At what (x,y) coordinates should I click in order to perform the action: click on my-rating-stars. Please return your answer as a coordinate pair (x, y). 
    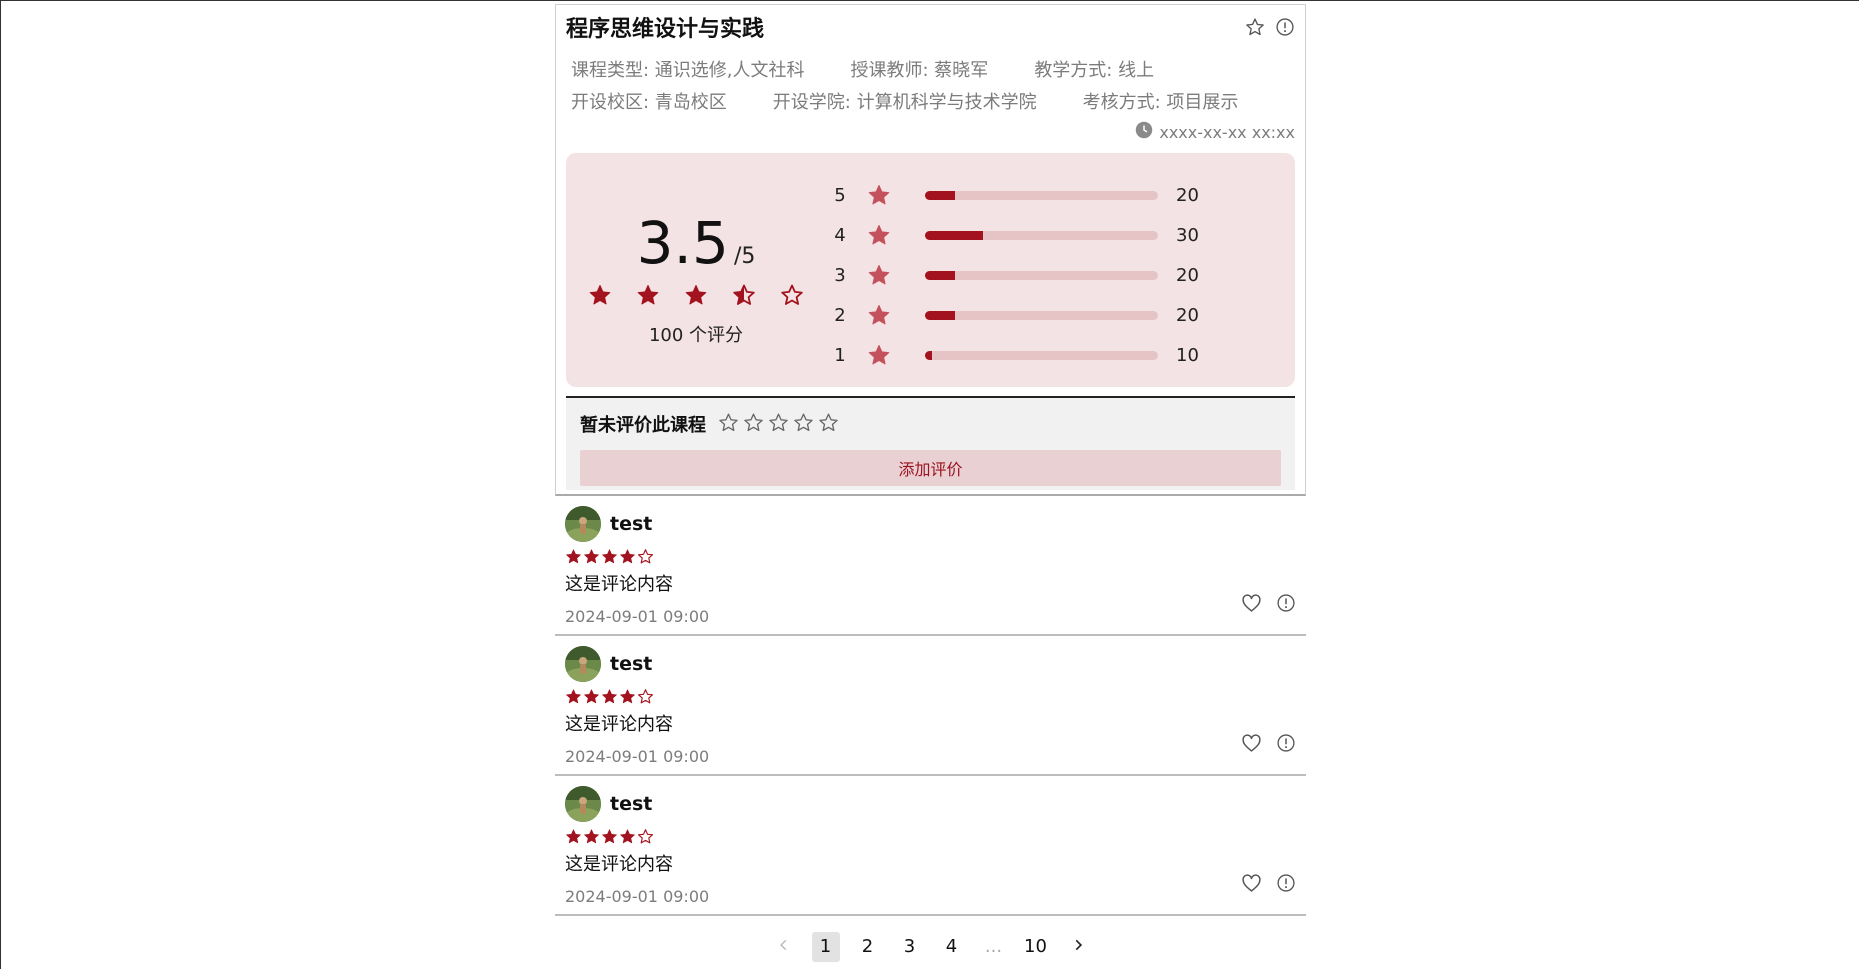
    Looking at the image, I should click on (778, 424).